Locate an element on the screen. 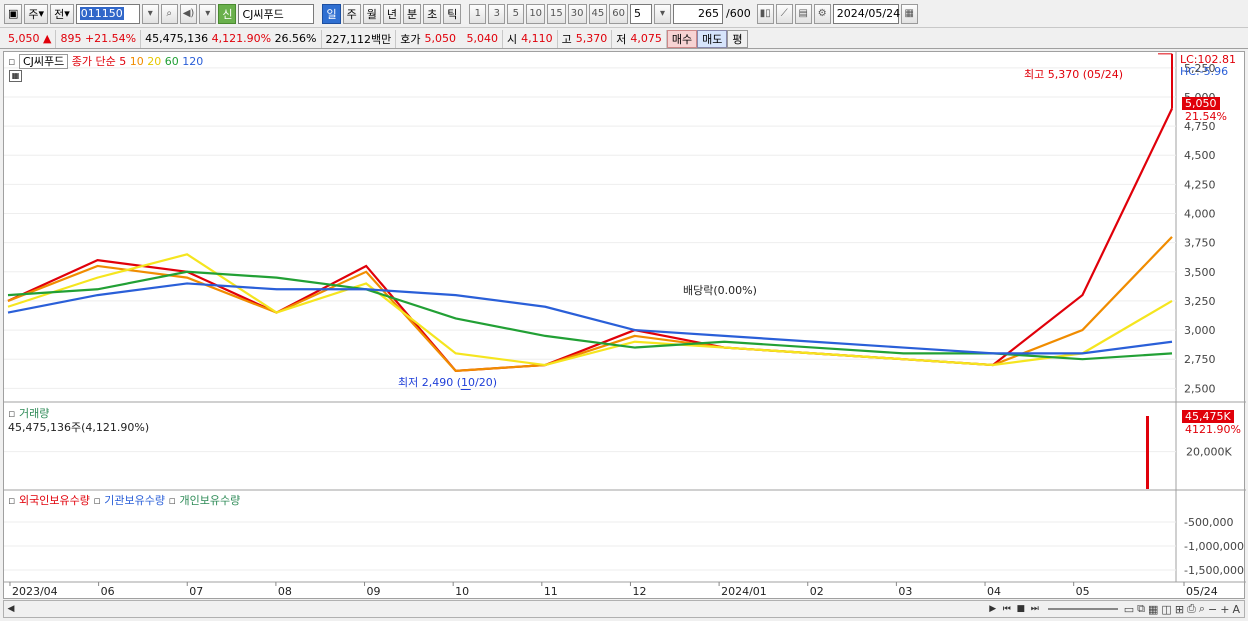  ask-label: 호가 is located at coordinates (410, 39).